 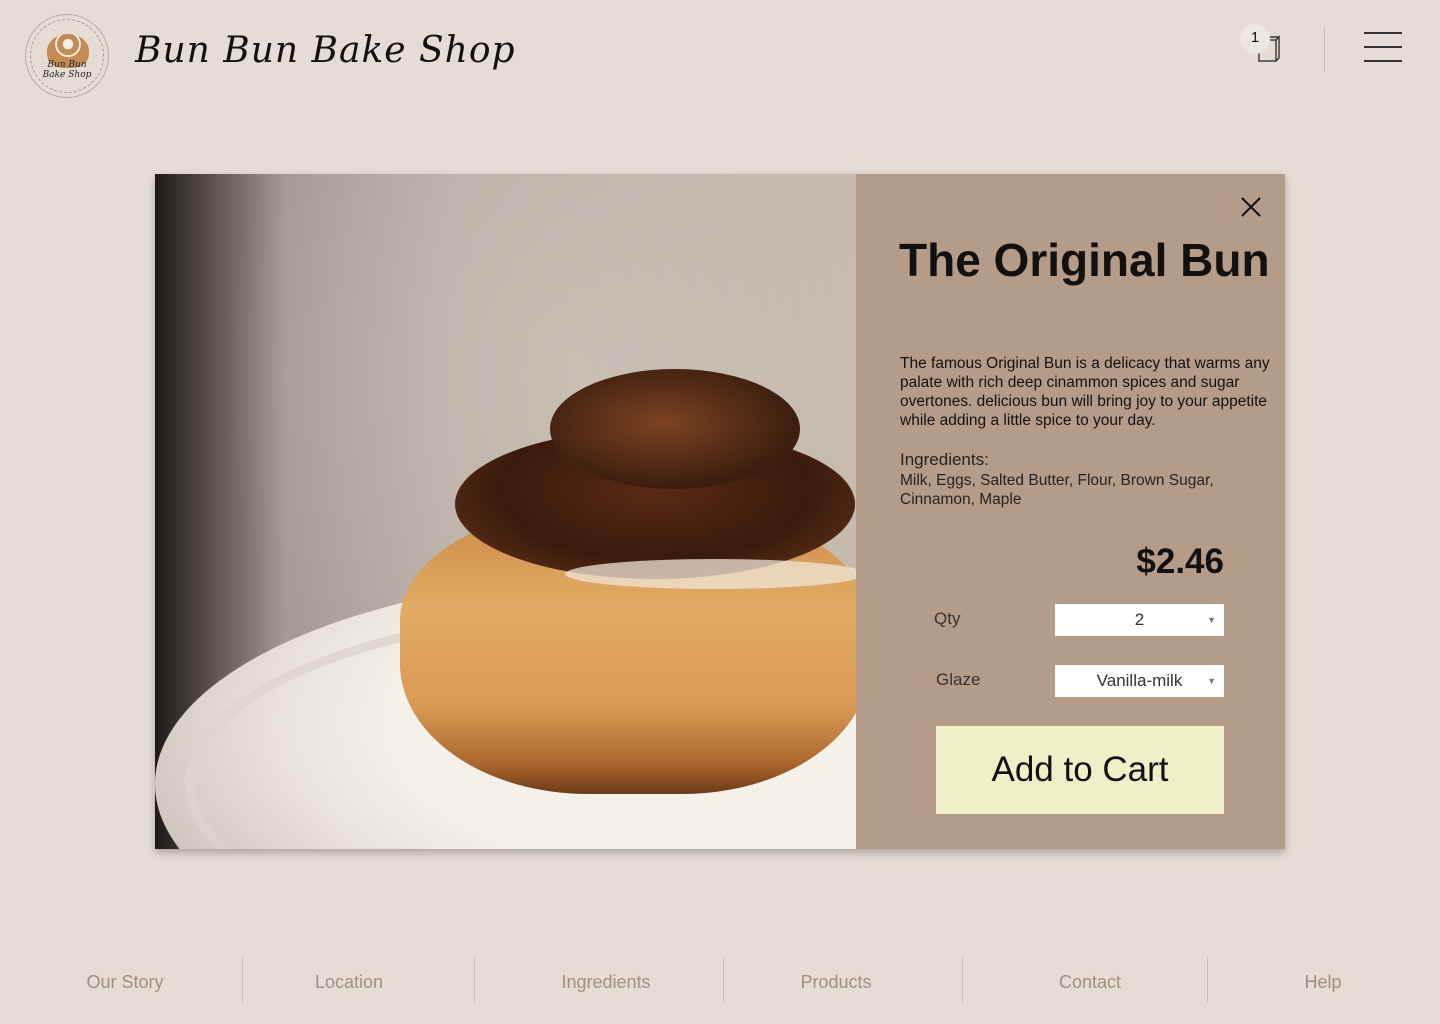 I want to click on glaze-drizzle, so click(x=710, y=574).